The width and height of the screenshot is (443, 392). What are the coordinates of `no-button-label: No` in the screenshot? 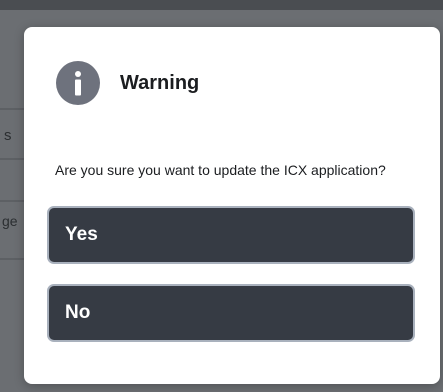 It's located at (78, 312).